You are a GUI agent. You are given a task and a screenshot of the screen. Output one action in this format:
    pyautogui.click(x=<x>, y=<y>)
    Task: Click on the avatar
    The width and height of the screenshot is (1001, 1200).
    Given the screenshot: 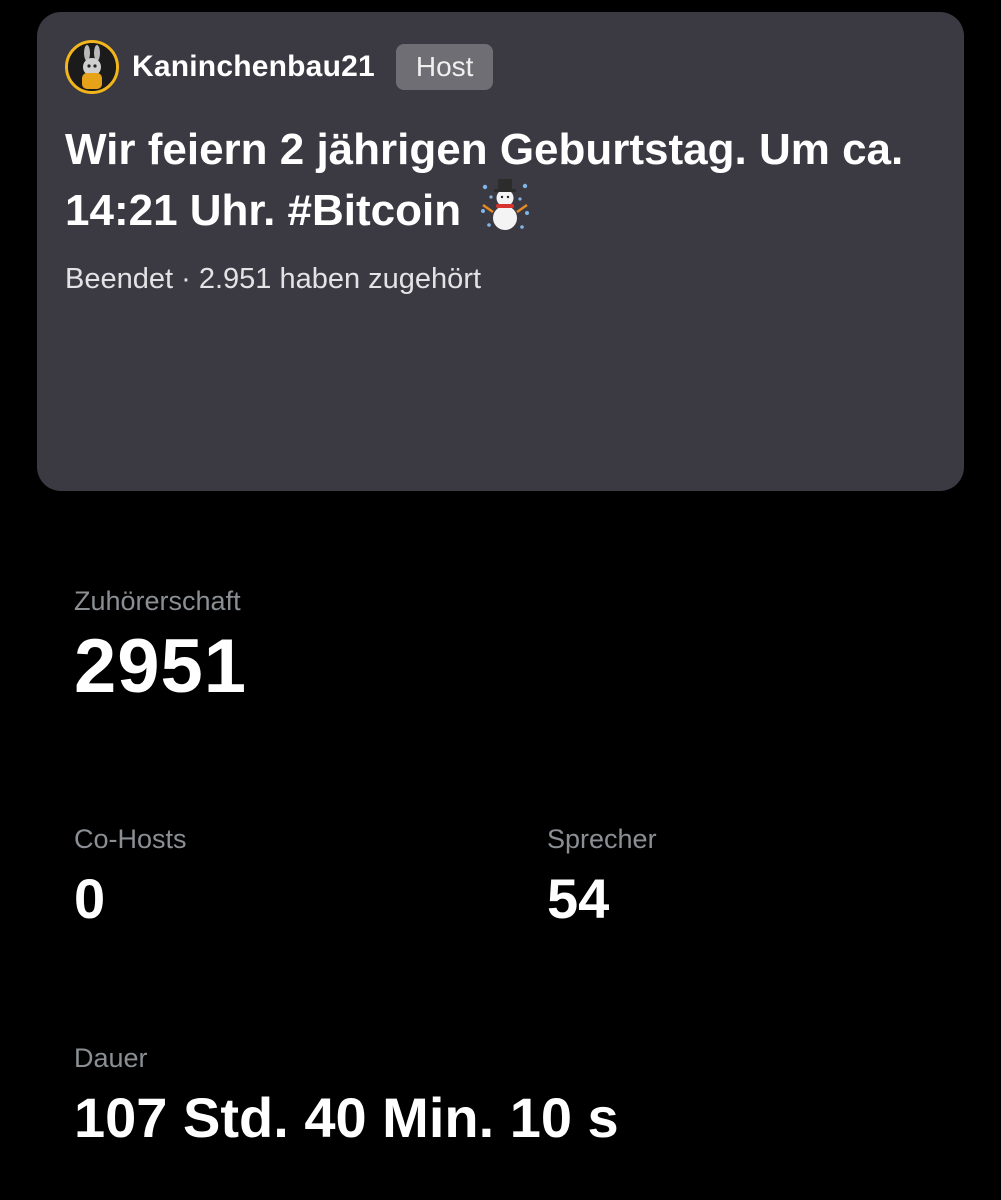 What is the action you would take?
    pyautogui.click(x=92, y=67)
    